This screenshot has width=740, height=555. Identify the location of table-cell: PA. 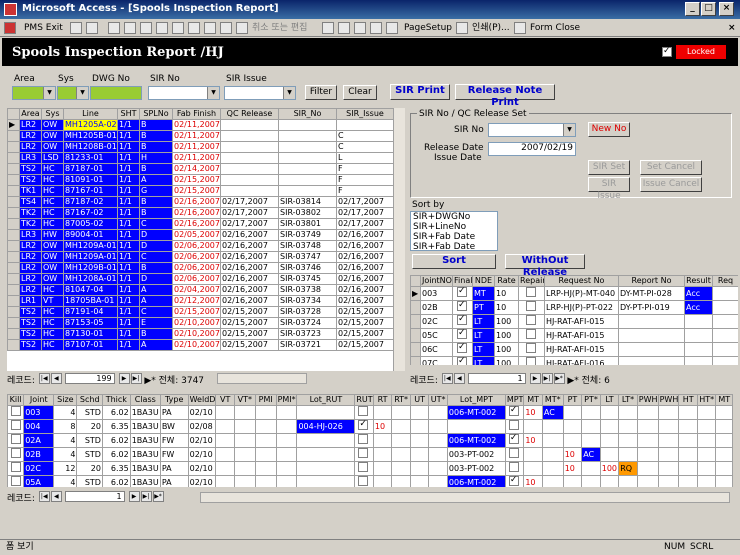
(174, 481).